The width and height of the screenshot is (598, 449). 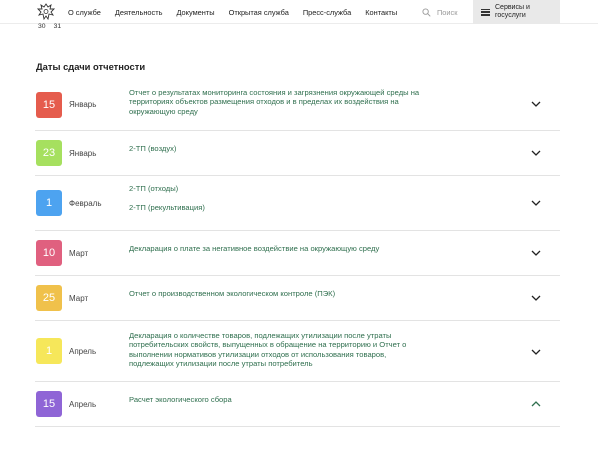 What do you see at coordinates (42, 26) in the screenshot?
I see `sub-number: 30` at bounding box center [42, 26].